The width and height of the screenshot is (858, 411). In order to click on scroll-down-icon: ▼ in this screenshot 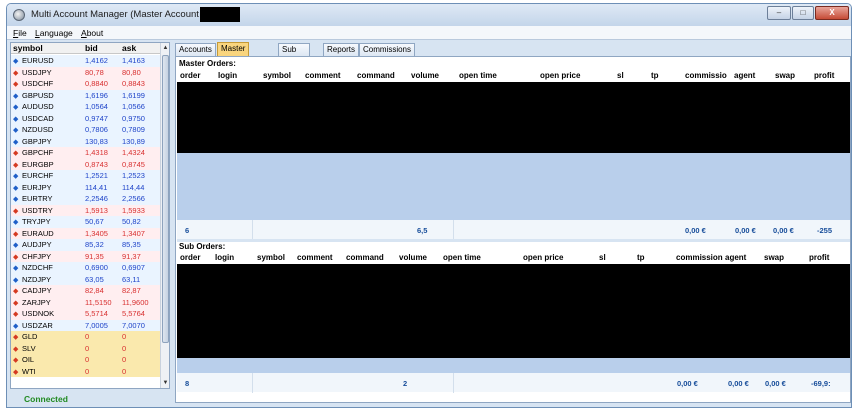, I will do `click(165, 383)`.